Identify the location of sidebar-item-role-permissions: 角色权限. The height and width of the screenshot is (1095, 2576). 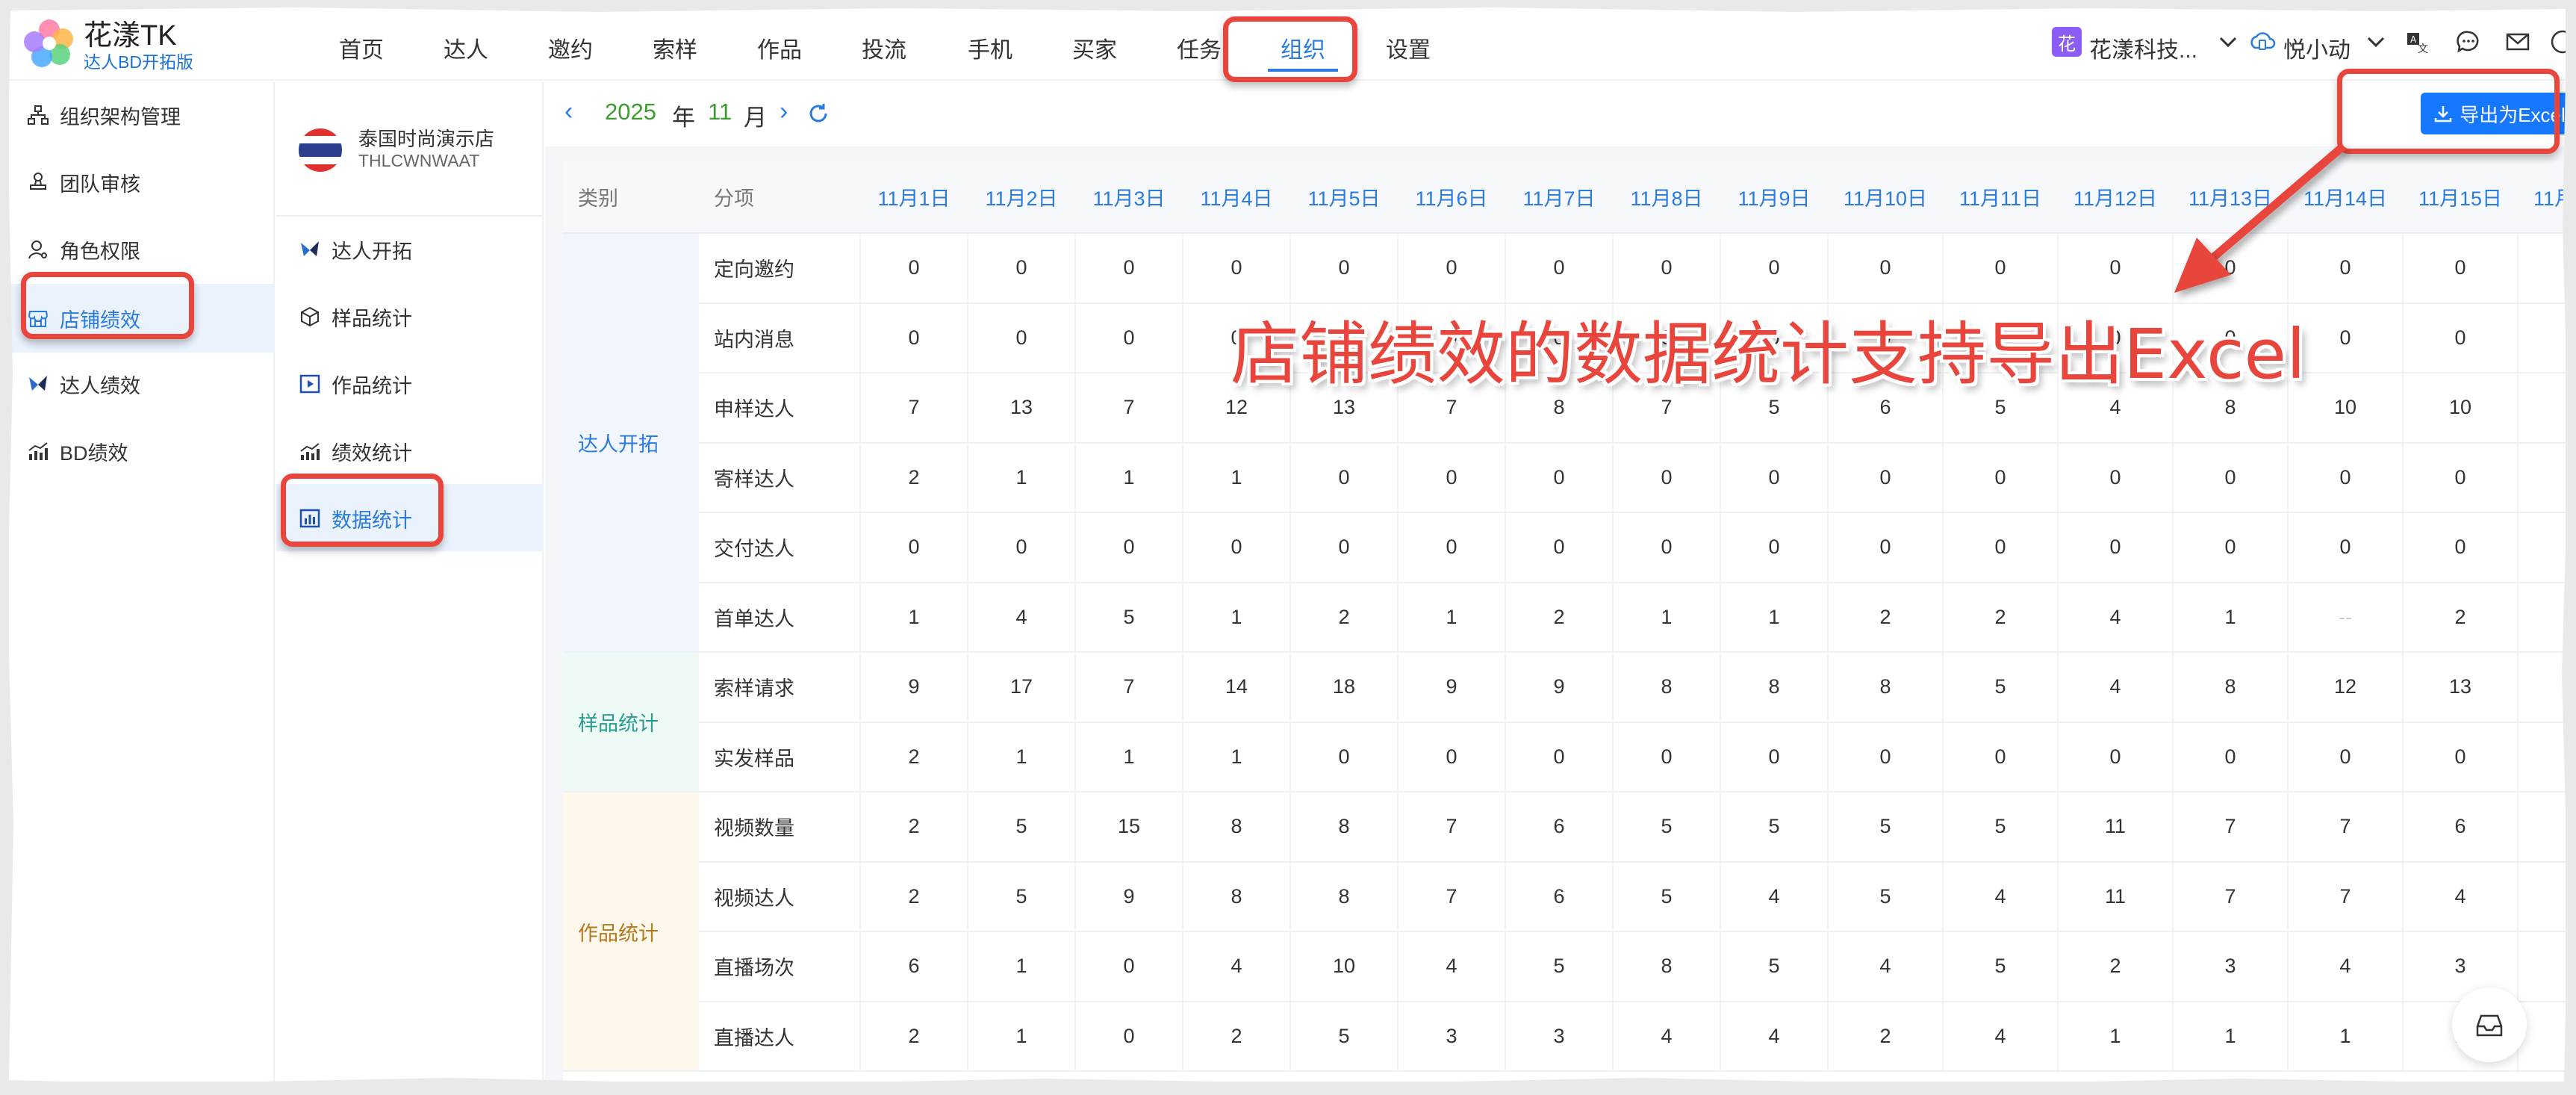
(146, 249).